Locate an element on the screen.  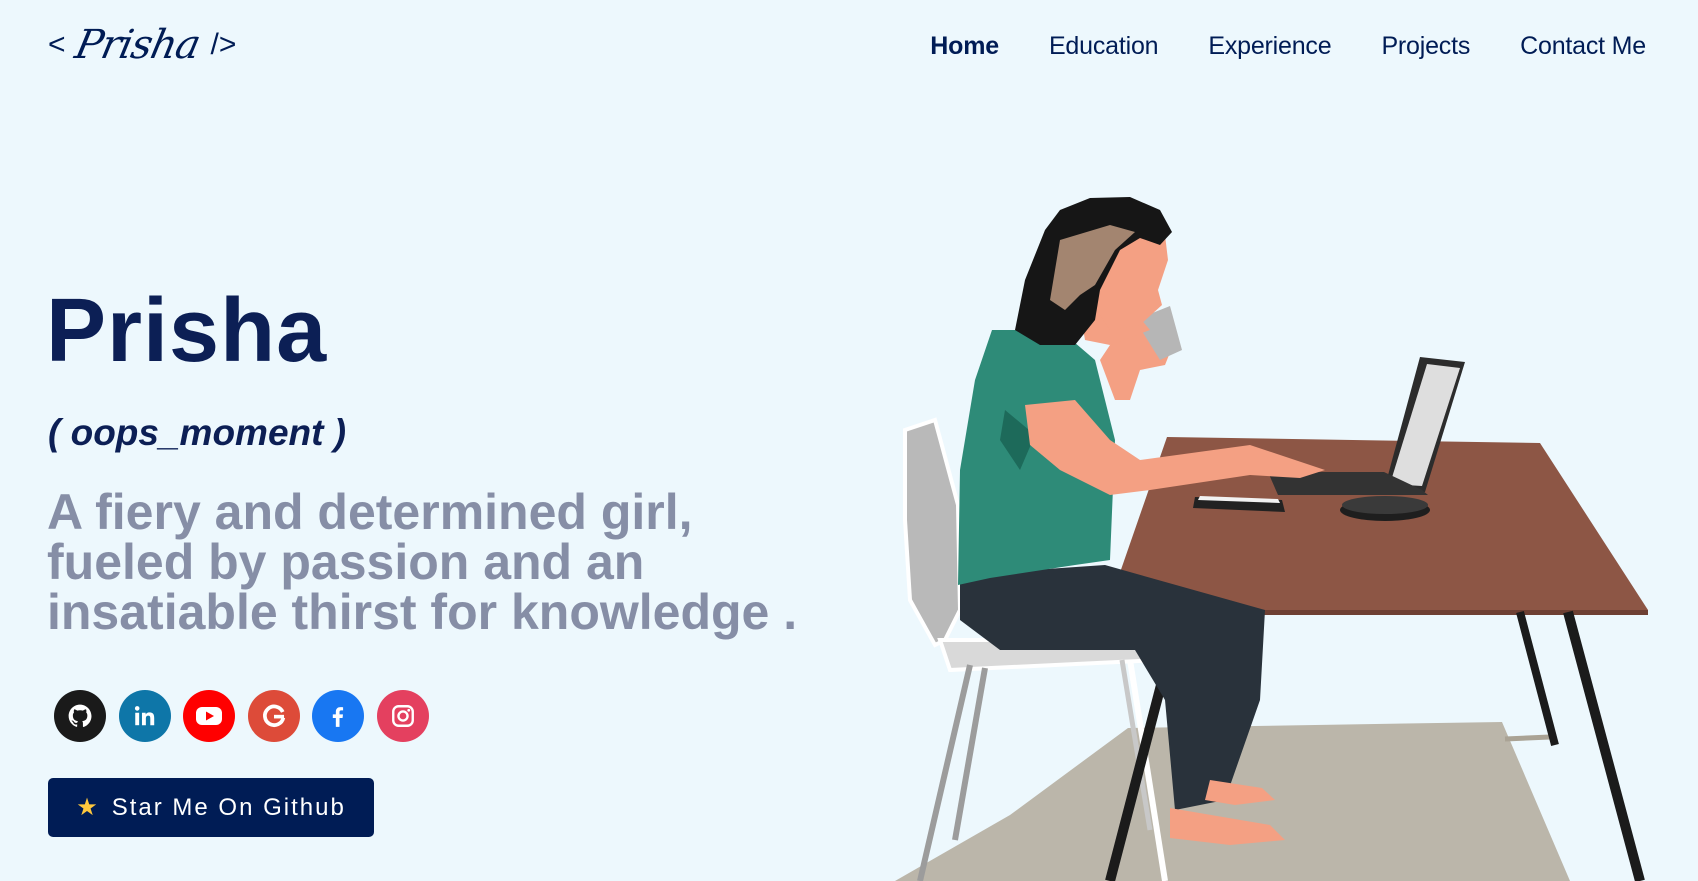
chair-back-shape is located at coordinates (933, 532).